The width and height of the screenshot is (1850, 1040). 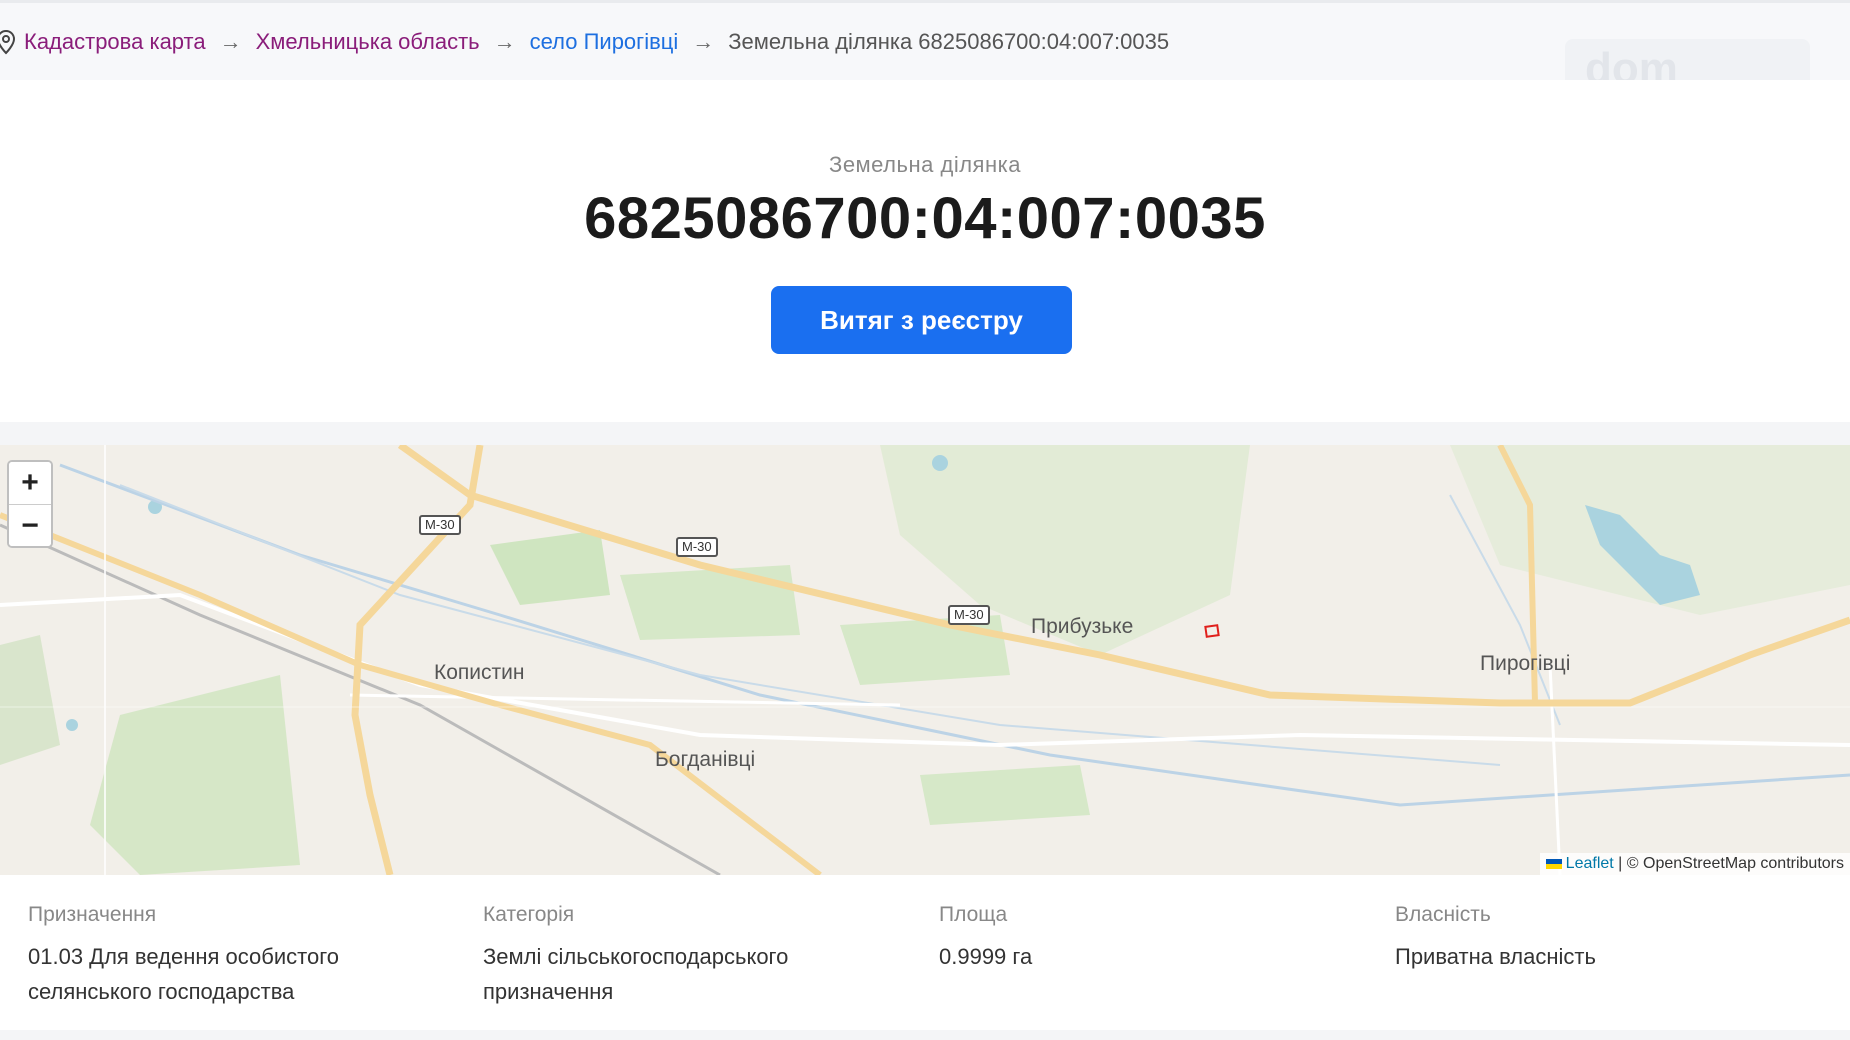 What do you see at coordinates (705, 759) in the screenshot?
I see `map-place-label: Богданівці` at bounding box center [705, 759].